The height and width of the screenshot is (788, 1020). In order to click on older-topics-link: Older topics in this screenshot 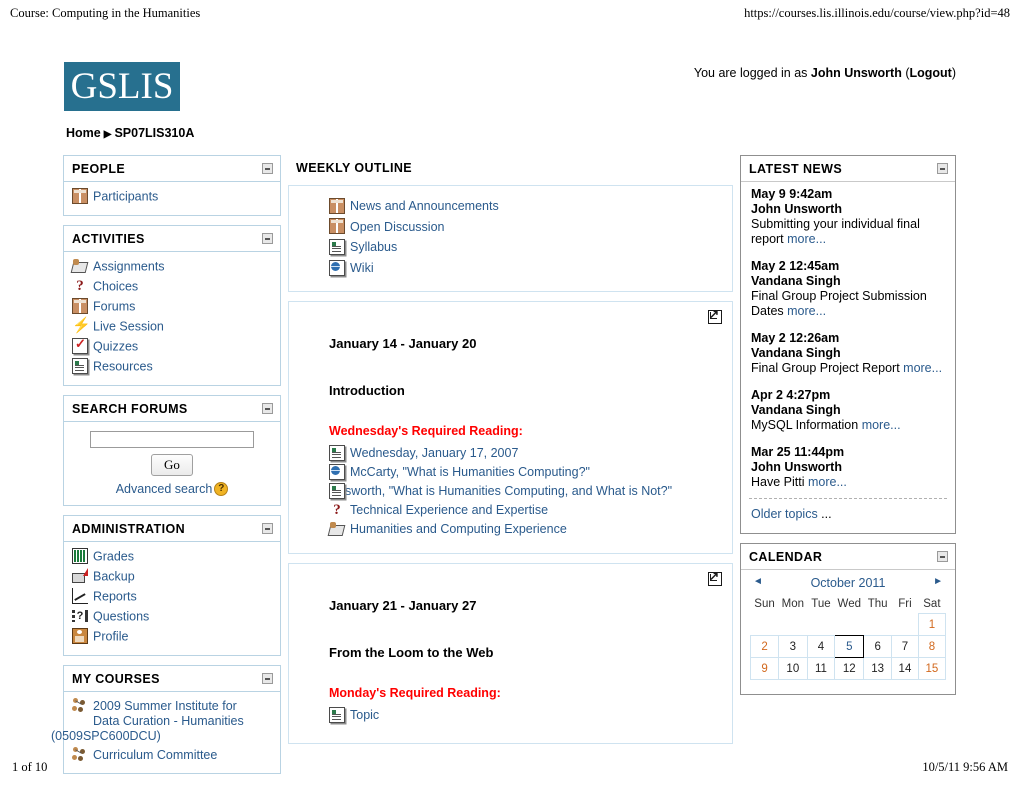, I will do `click(784, 514)`.